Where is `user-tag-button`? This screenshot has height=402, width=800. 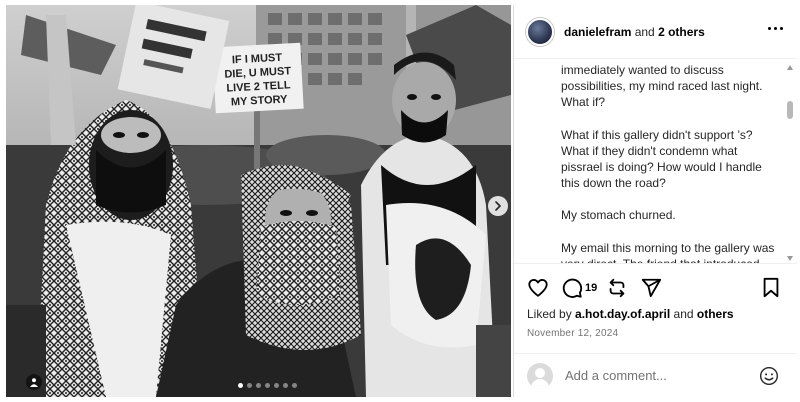 user-tag-button is located at coordinates (34, 382).